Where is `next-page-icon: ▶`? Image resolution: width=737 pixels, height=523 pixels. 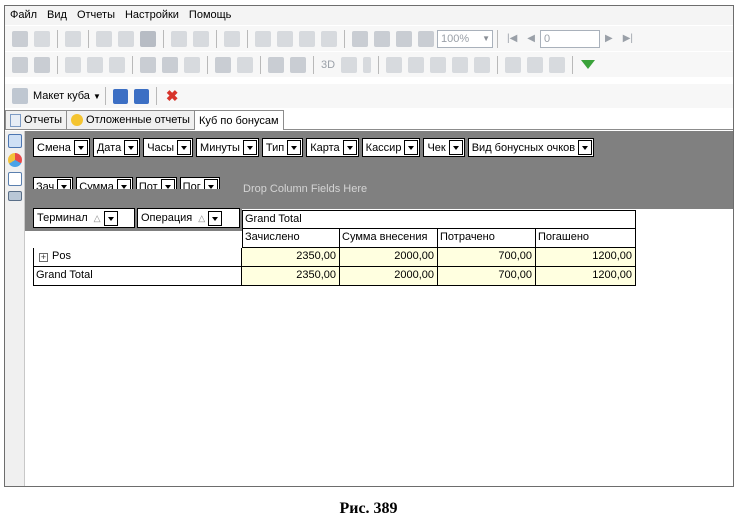 next-page-icon: ▶ is located at coordinates (609, 38).